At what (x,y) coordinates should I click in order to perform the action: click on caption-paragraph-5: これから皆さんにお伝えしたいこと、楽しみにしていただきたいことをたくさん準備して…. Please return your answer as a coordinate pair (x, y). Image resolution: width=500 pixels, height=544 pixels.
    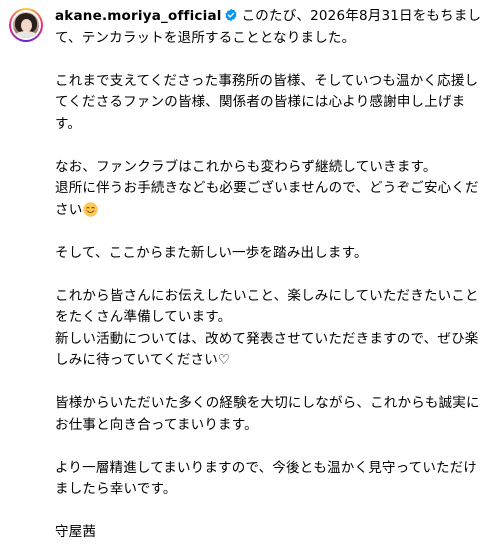
    Looking at the image, I should click on (267, 328).